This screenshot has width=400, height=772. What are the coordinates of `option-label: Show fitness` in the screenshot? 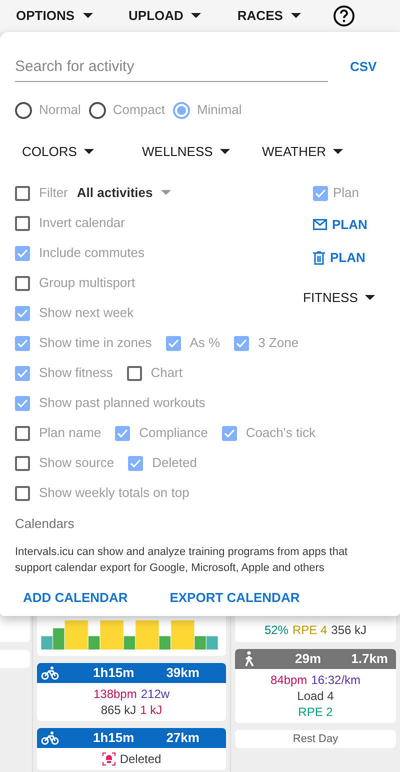 It's located at (76, 373).